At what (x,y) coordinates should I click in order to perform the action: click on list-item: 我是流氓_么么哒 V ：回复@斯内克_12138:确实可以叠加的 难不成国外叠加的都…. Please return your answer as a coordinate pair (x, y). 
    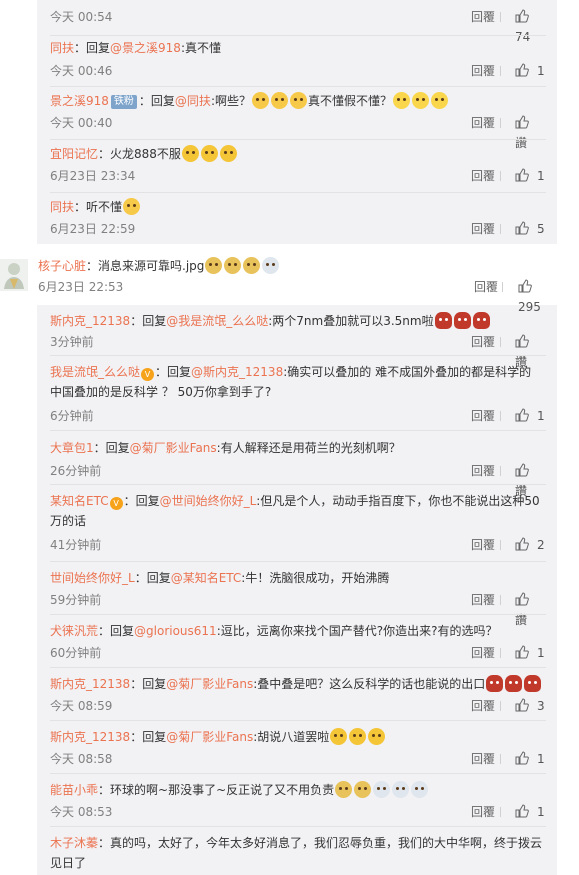
    Looking at the image, I should click on (298, 394).